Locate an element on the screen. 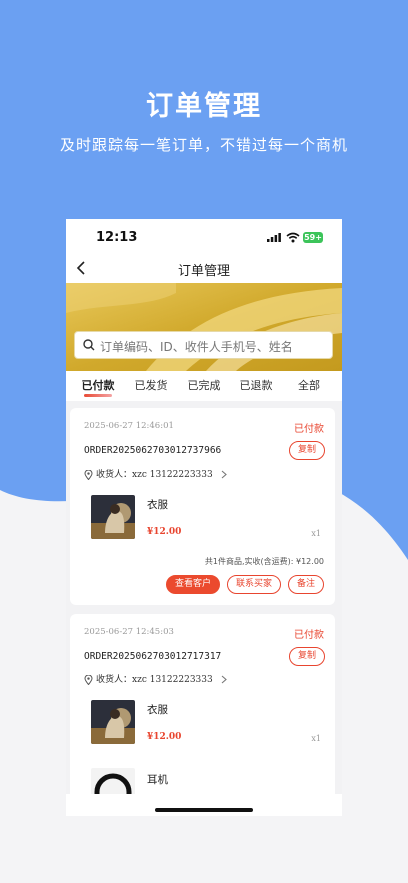  search-box: 订单编码、ID、收件人手机号、姓名 is located at coordinates (203, 345).